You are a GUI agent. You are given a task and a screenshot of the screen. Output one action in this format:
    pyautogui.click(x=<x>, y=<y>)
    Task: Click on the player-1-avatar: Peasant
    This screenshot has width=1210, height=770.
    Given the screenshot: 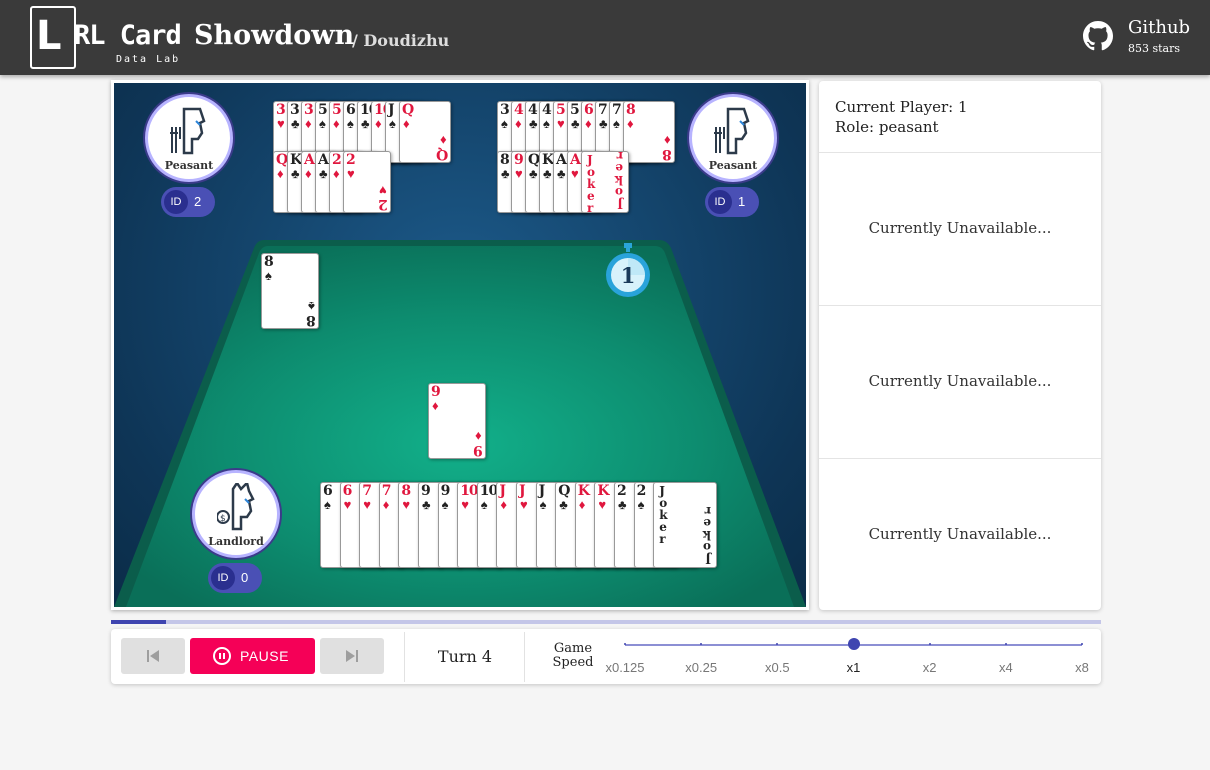 What is the action you would take?
    pyautogui.click(x=733, y=138)
    